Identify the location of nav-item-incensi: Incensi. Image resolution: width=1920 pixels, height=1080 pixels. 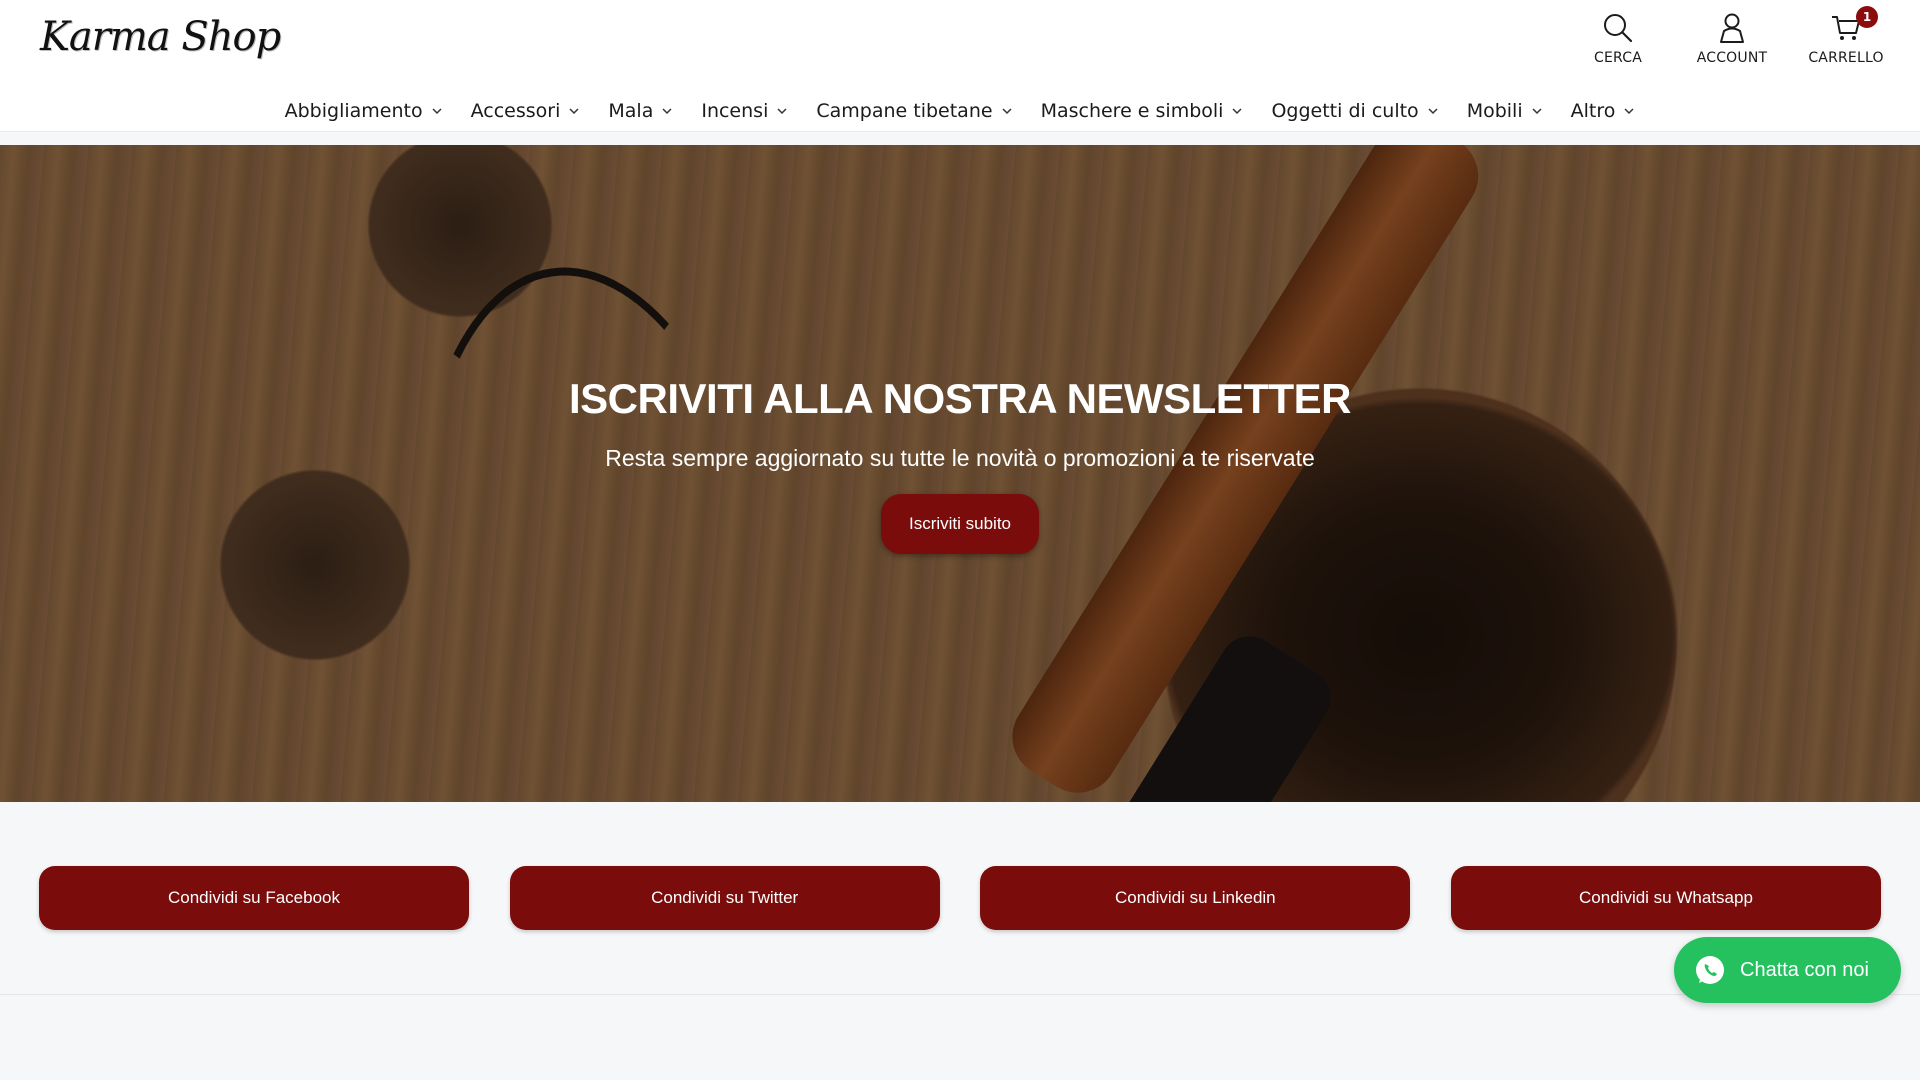
(744, 111).